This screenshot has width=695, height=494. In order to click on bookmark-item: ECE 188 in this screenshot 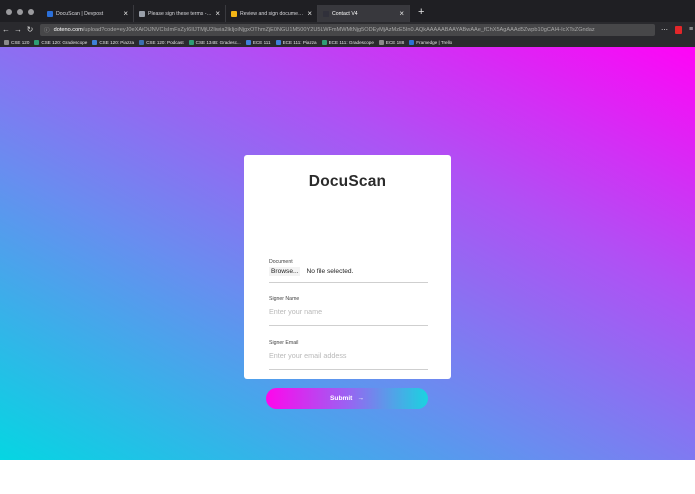, I will do `click(391, 42)`.